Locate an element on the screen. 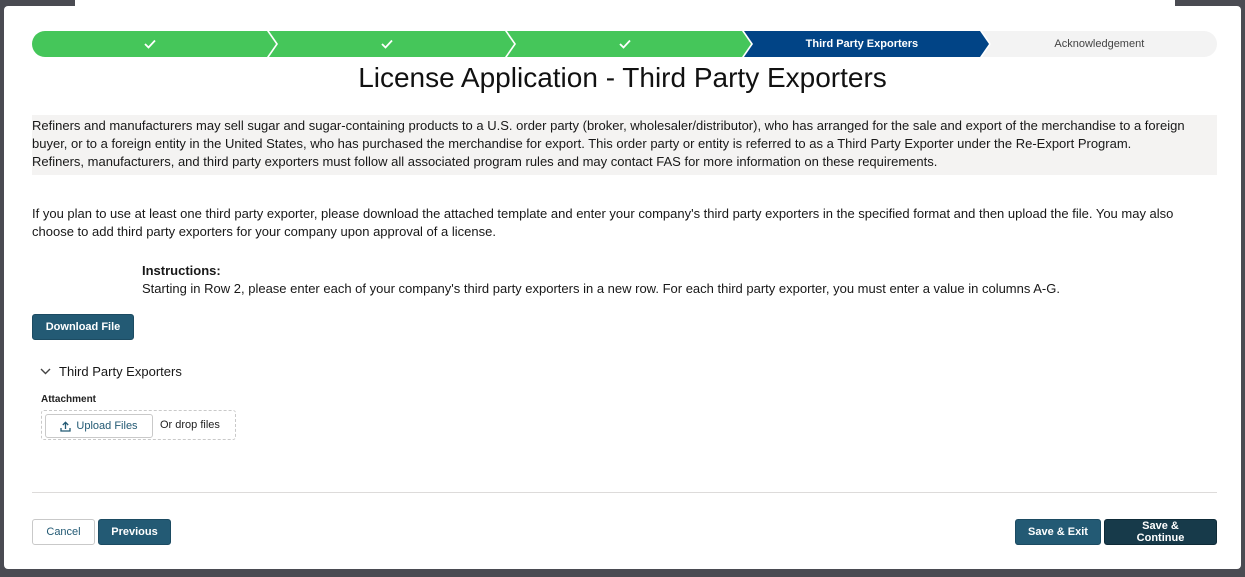 This screenshot has width=1245, height=577. progress-step-label: Acknowledgement is located at coordinates (1099, 44).